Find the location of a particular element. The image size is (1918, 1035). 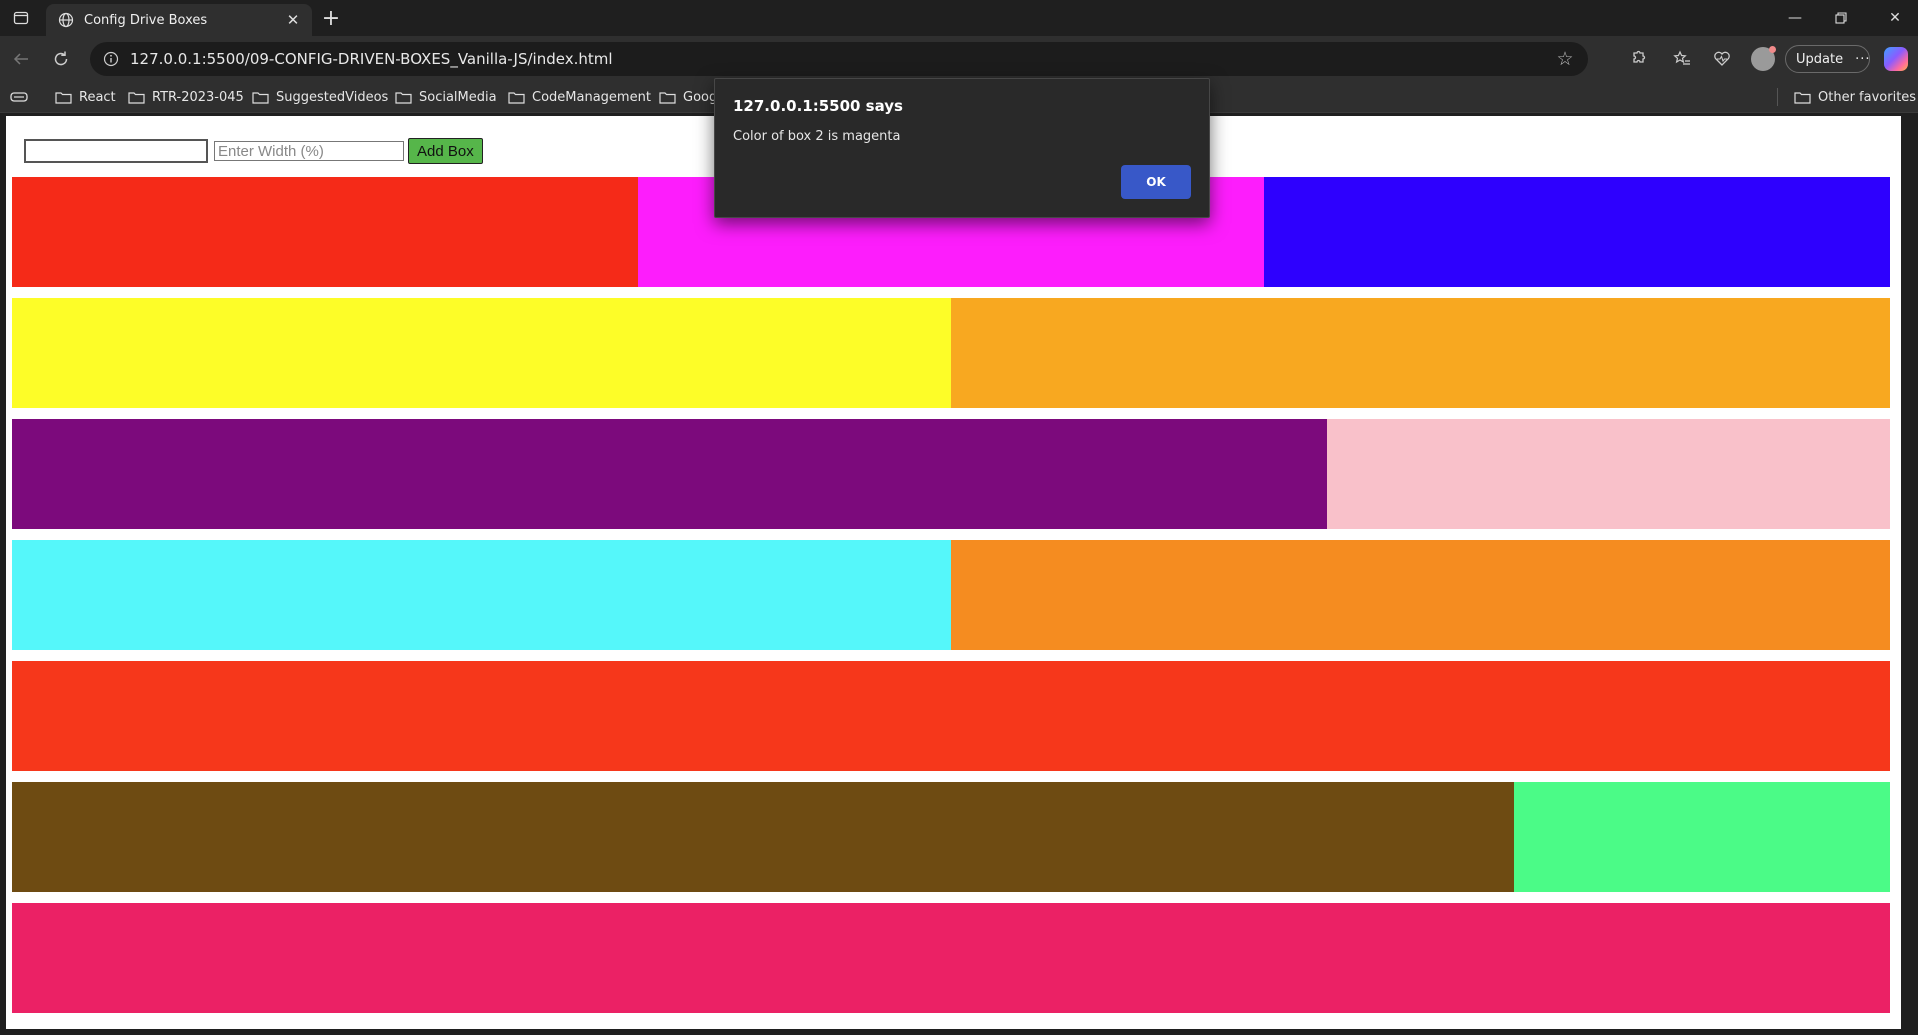

globe-icon is located at coordinates (66, 20).